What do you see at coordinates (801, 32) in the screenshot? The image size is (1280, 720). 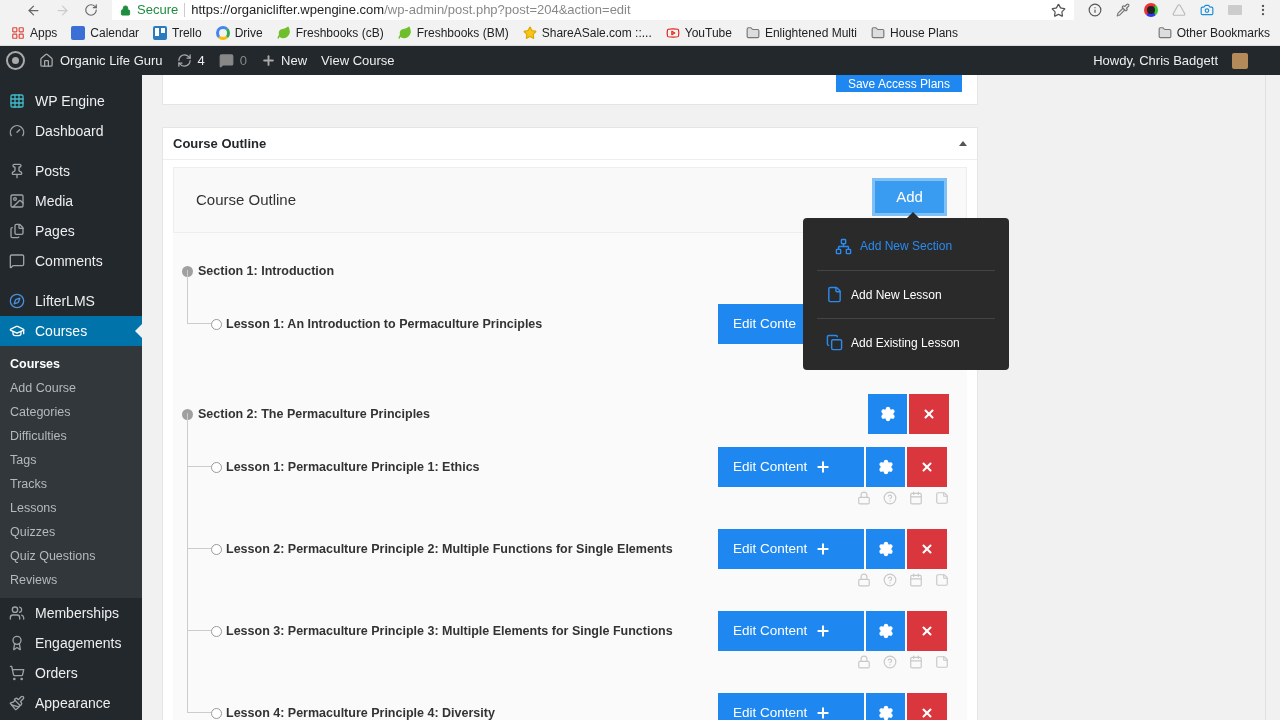 I see `bookmark-item: Enlightened Multi` at bounding box center [801, 32].